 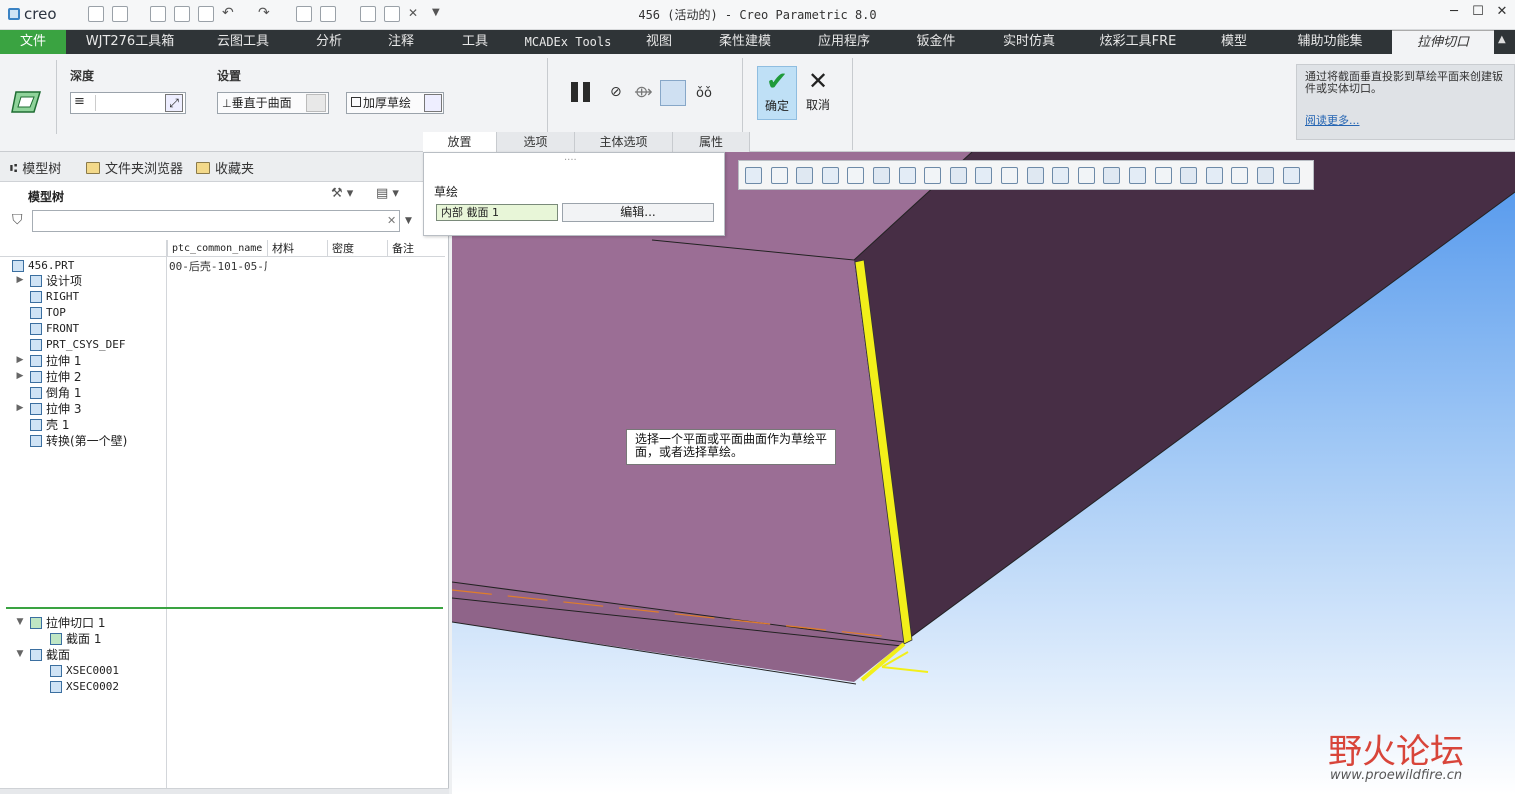 What do you see at coordinates (1291, 175) in the screenshot?
I see `regen-preview-icon` at bounding box center [1291, 175].